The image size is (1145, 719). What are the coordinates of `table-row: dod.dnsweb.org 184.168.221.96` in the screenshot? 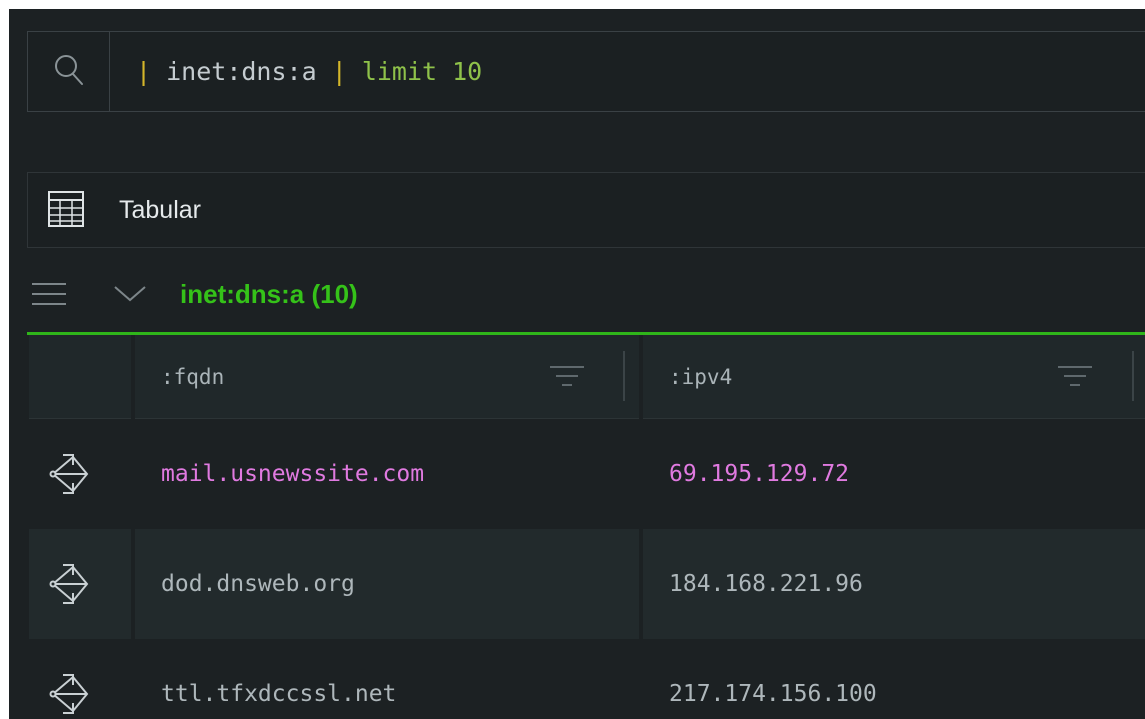 It's located at (587, 584).